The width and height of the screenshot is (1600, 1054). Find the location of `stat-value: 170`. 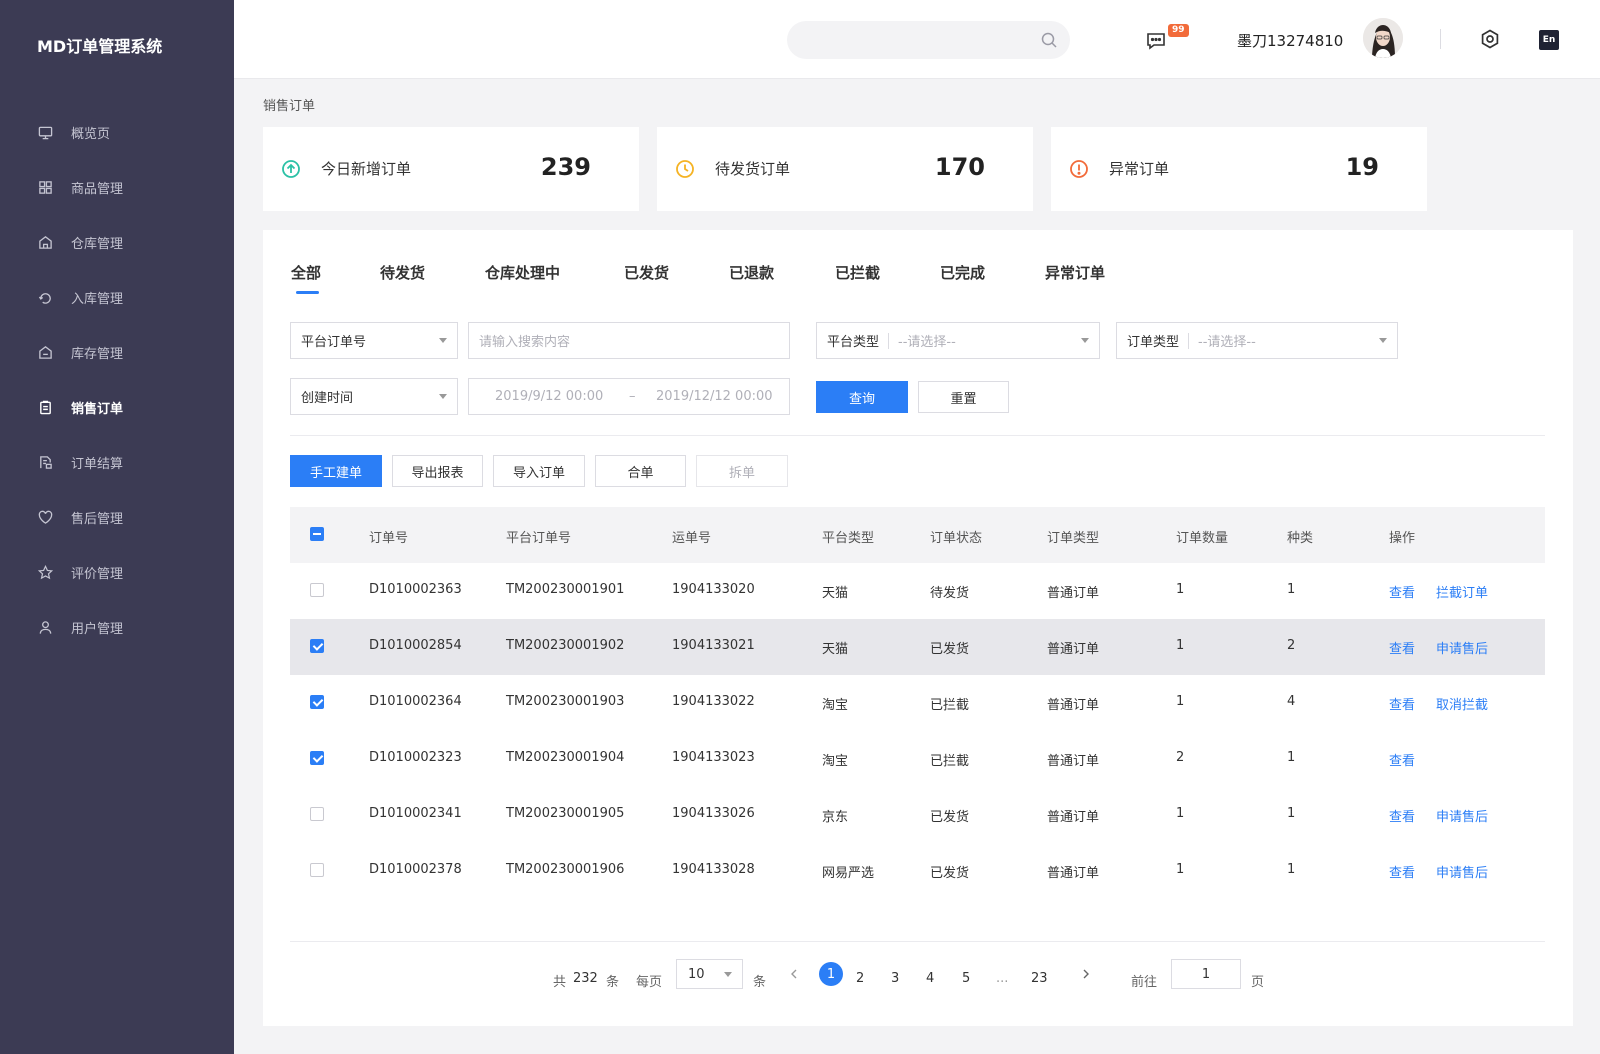

stat-value: 170 is located at coordinates (959, 167).